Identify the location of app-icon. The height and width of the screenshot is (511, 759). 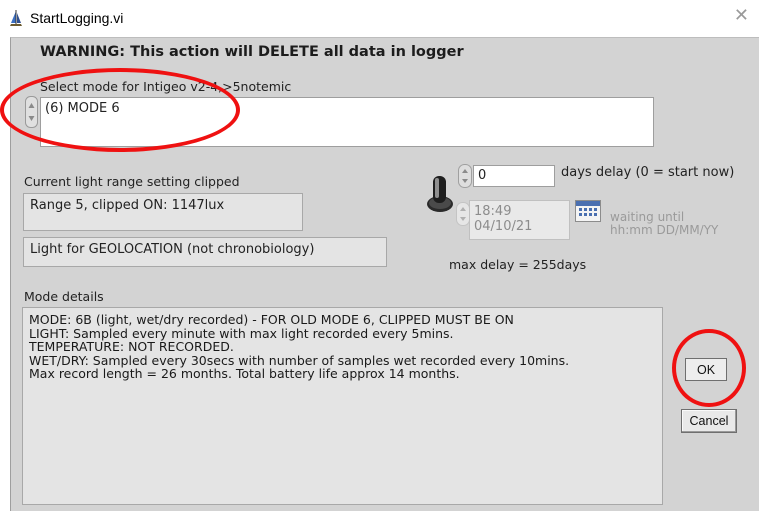
(16, 18).